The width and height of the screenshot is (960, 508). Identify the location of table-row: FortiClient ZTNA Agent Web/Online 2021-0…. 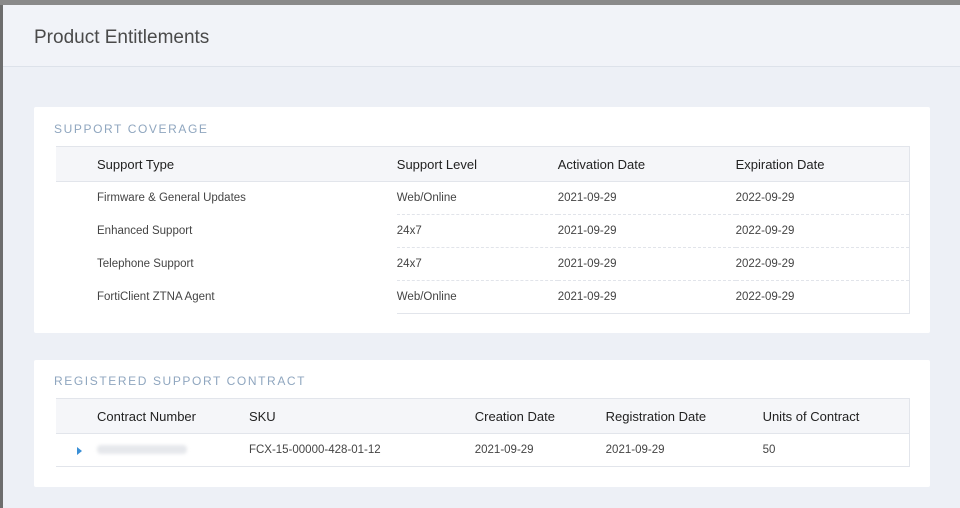
(483, 297).